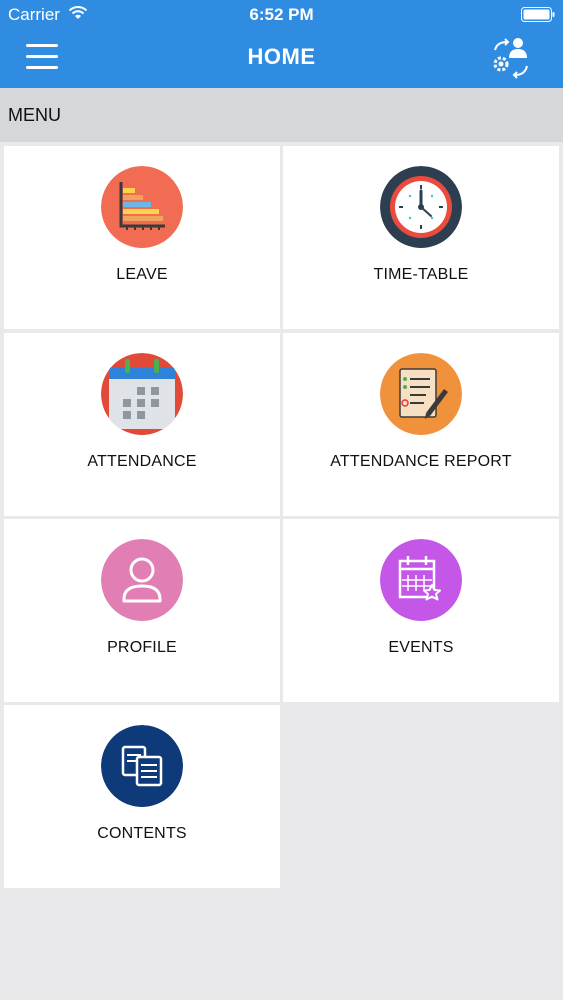 This screenshot has width=563, height=1000. I want to click on menu-item-label: TIME-TABLE, so click(421, 274).